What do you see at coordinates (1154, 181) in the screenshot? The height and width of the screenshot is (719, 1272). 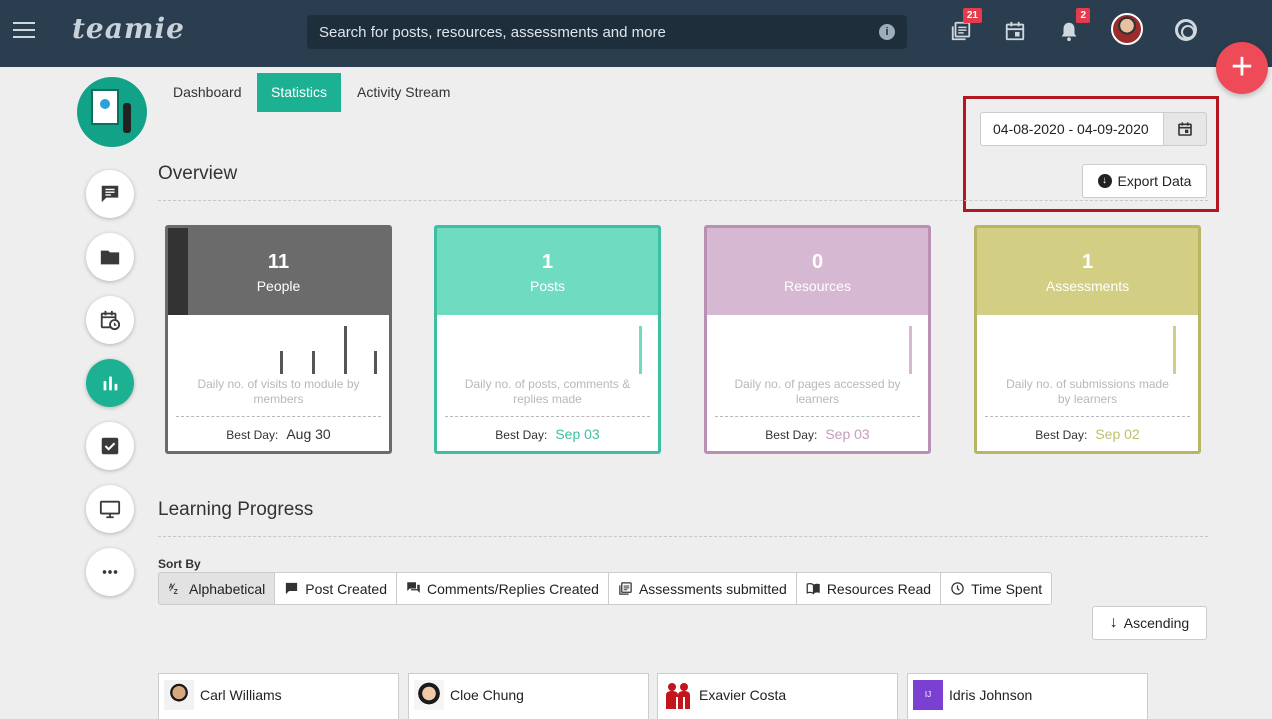 I see `export-data-label: Export Data` at bounding box center [1154, 181].